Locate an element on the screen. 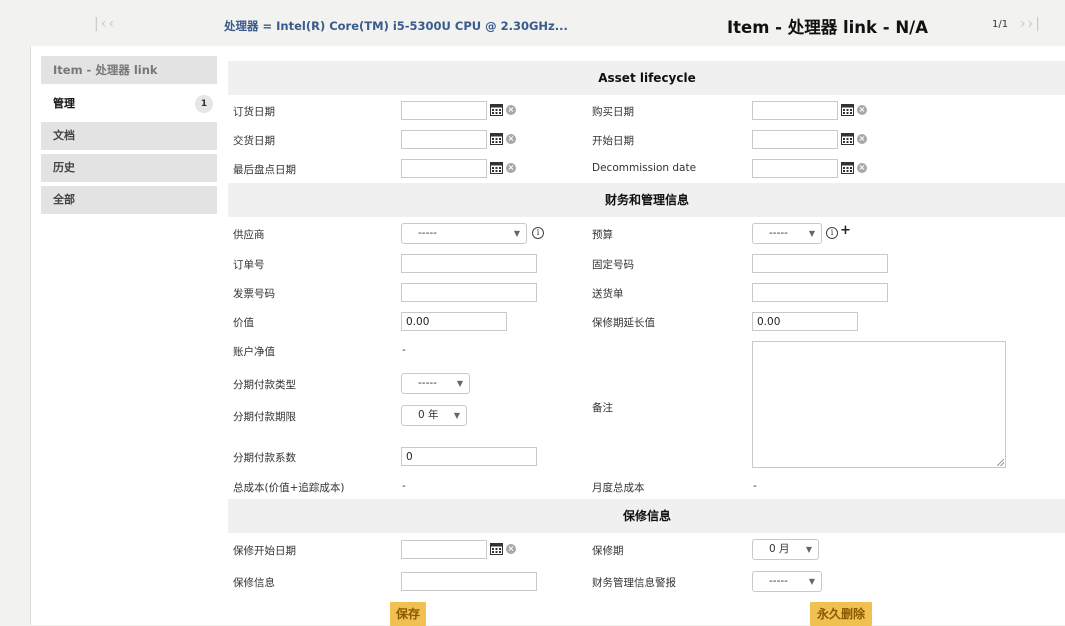  purchase-date-input is located at coordinates (795, 110).